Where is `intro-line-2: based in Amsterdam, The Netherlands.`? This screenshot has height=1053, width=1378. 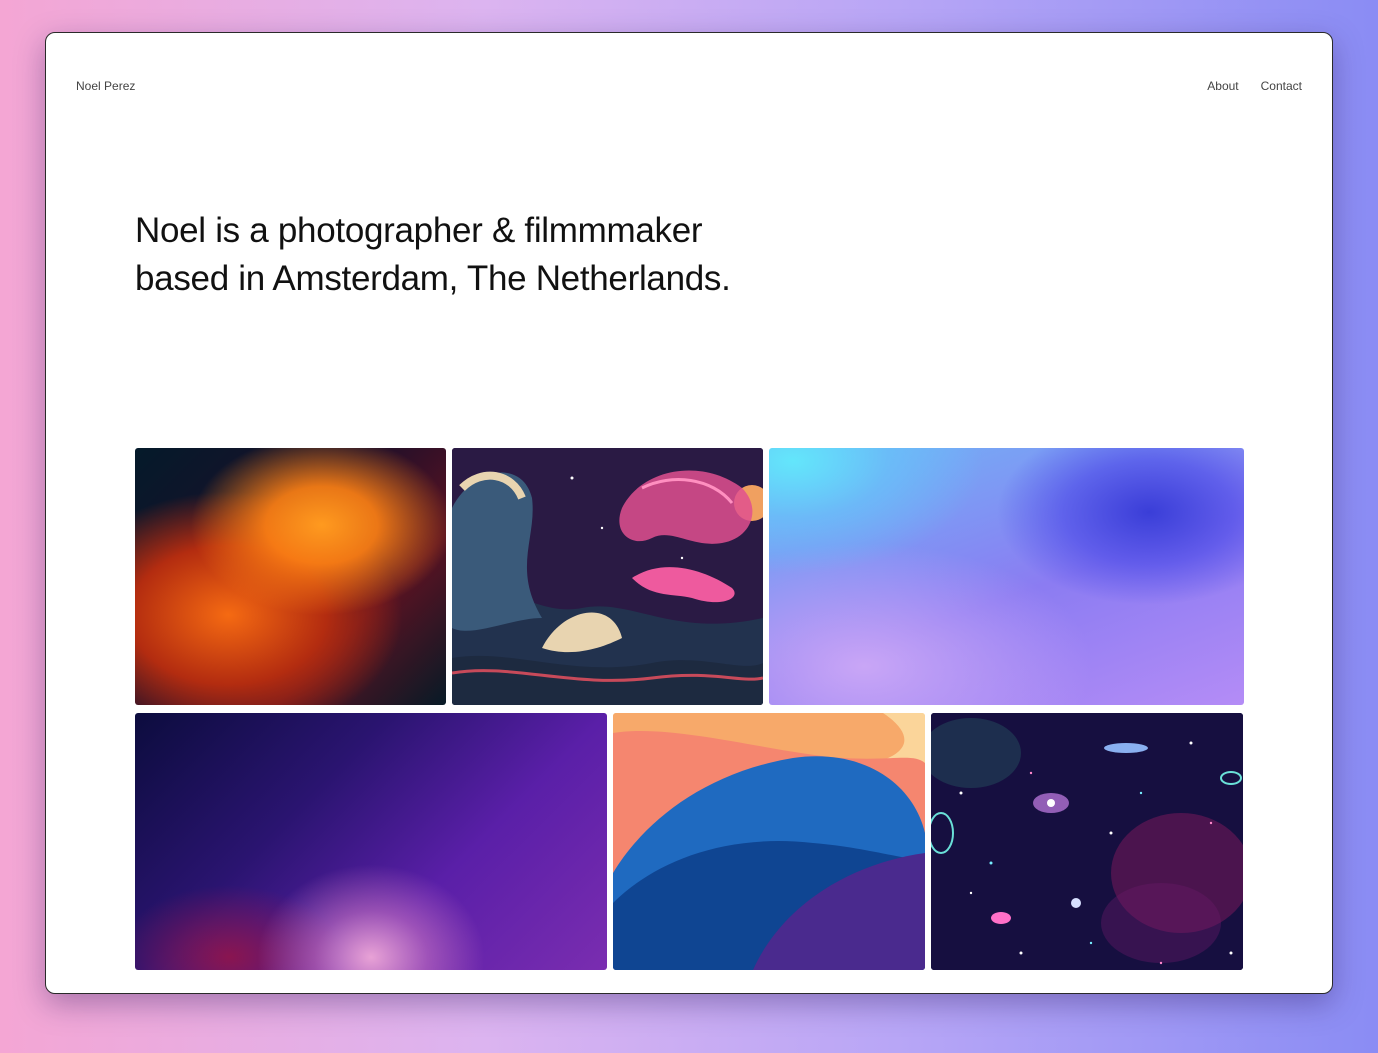 intro-line-2: based in Amsterdam, The Netherlands. is located at coordinates (433, 278).